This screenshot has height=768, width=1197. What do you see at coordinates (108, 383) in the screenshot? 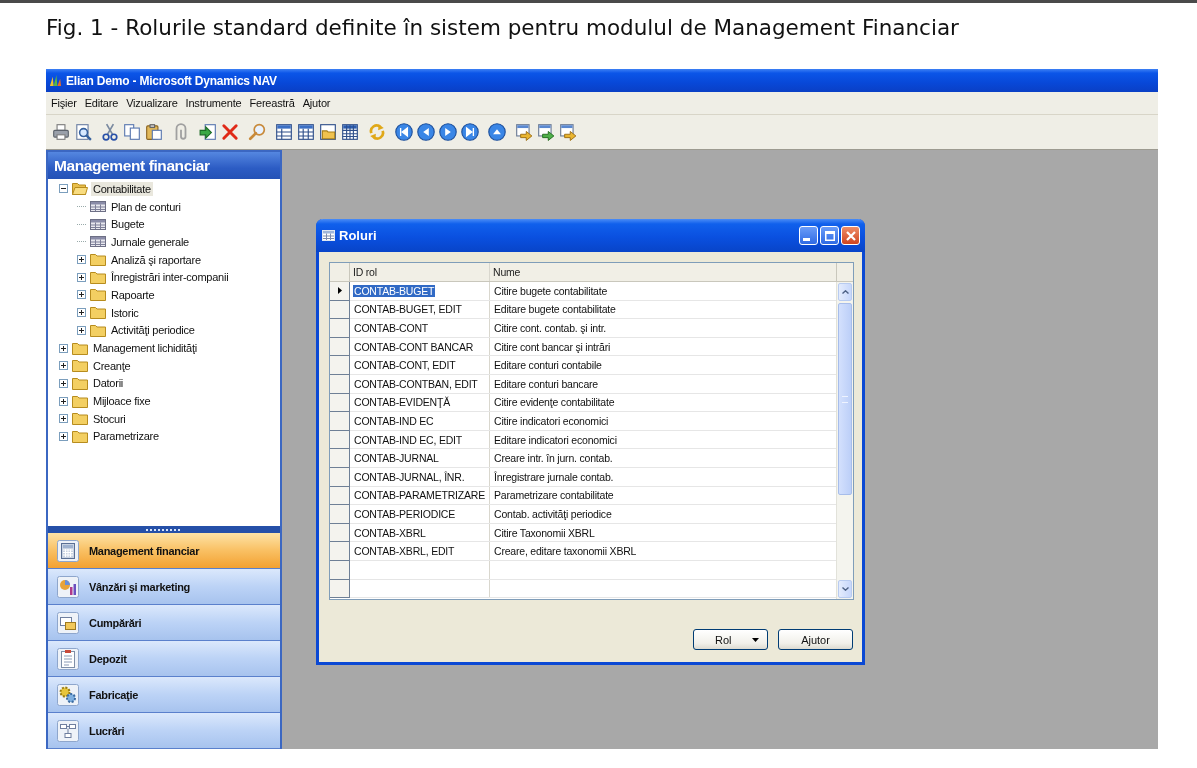
I see `tree-item: Datorii` at bounding box center [108, 383].